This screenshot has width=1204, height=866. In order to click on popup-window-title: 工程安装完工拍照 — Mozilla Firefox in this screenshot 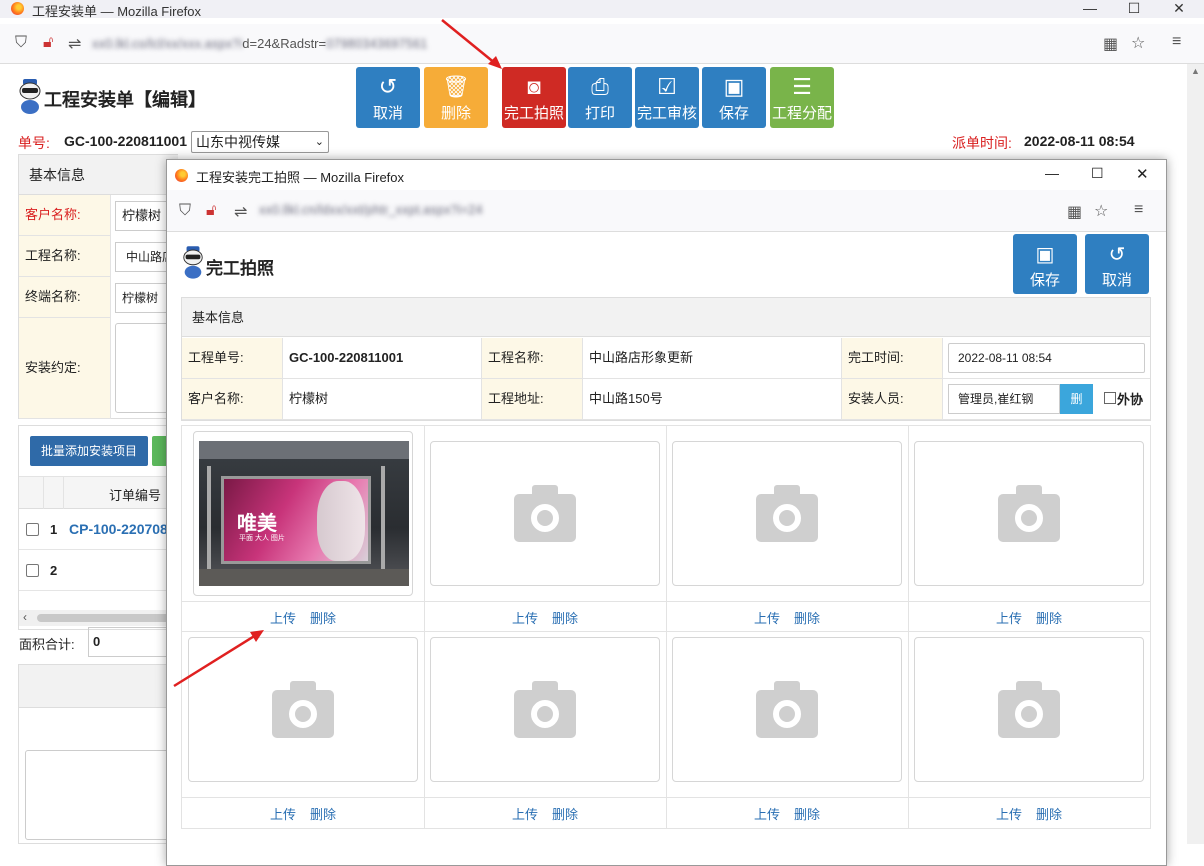, I will do `click(300, 177)`.